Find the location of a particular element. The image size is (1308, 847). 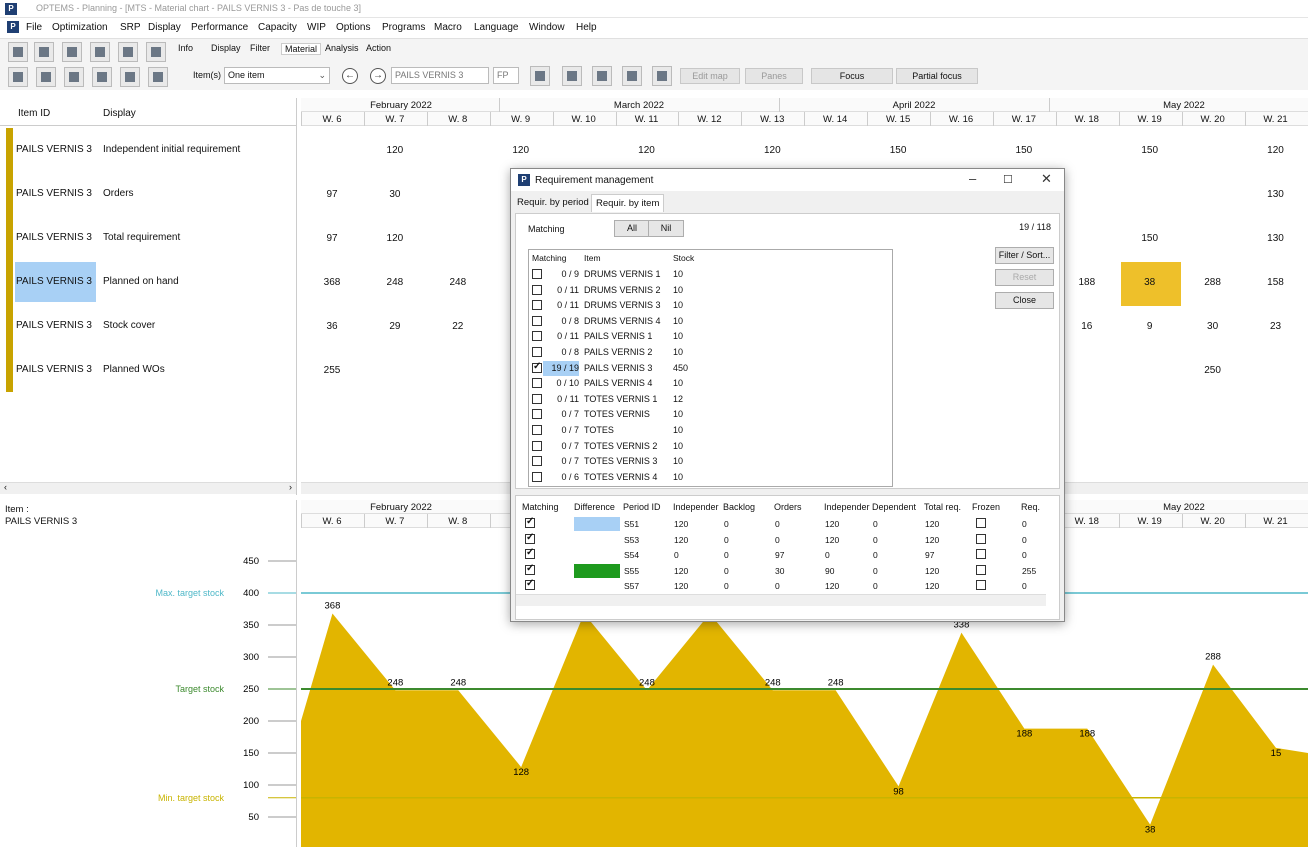

header-display: Display is located at coordinates (119, 113).